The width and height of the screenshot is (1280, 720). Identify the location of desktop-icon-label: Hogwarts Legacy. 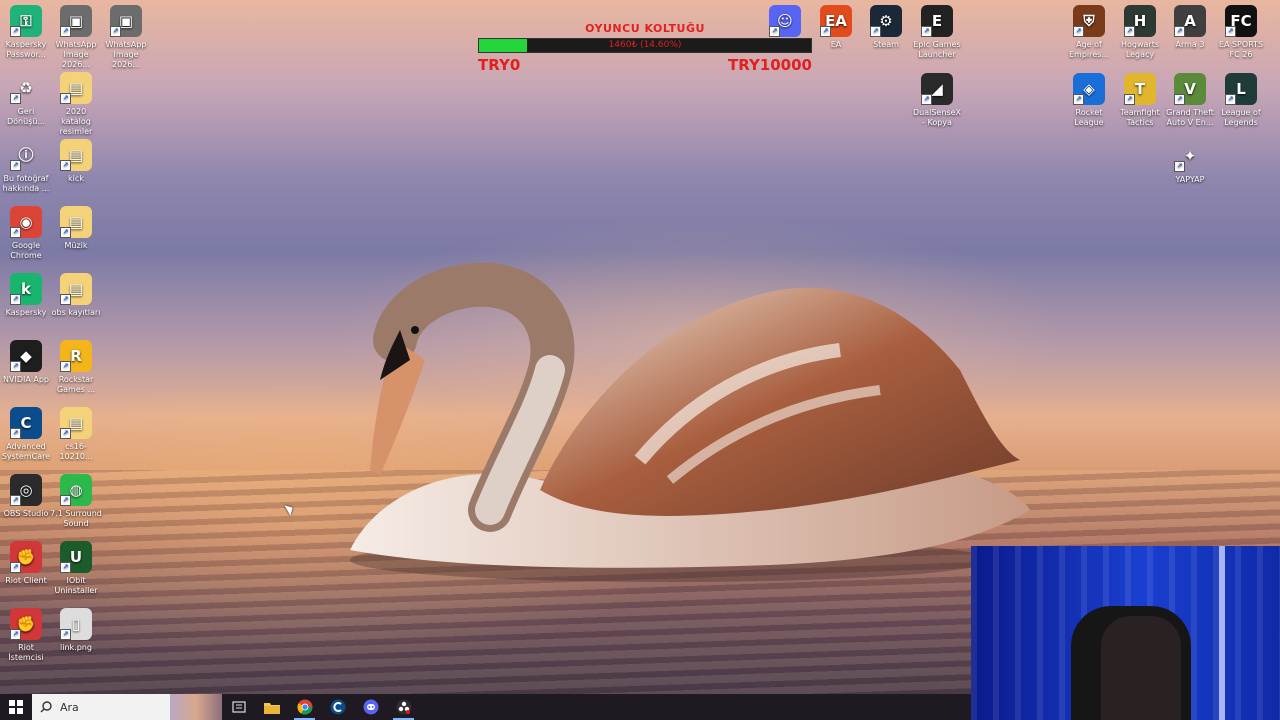
(1140, 49).